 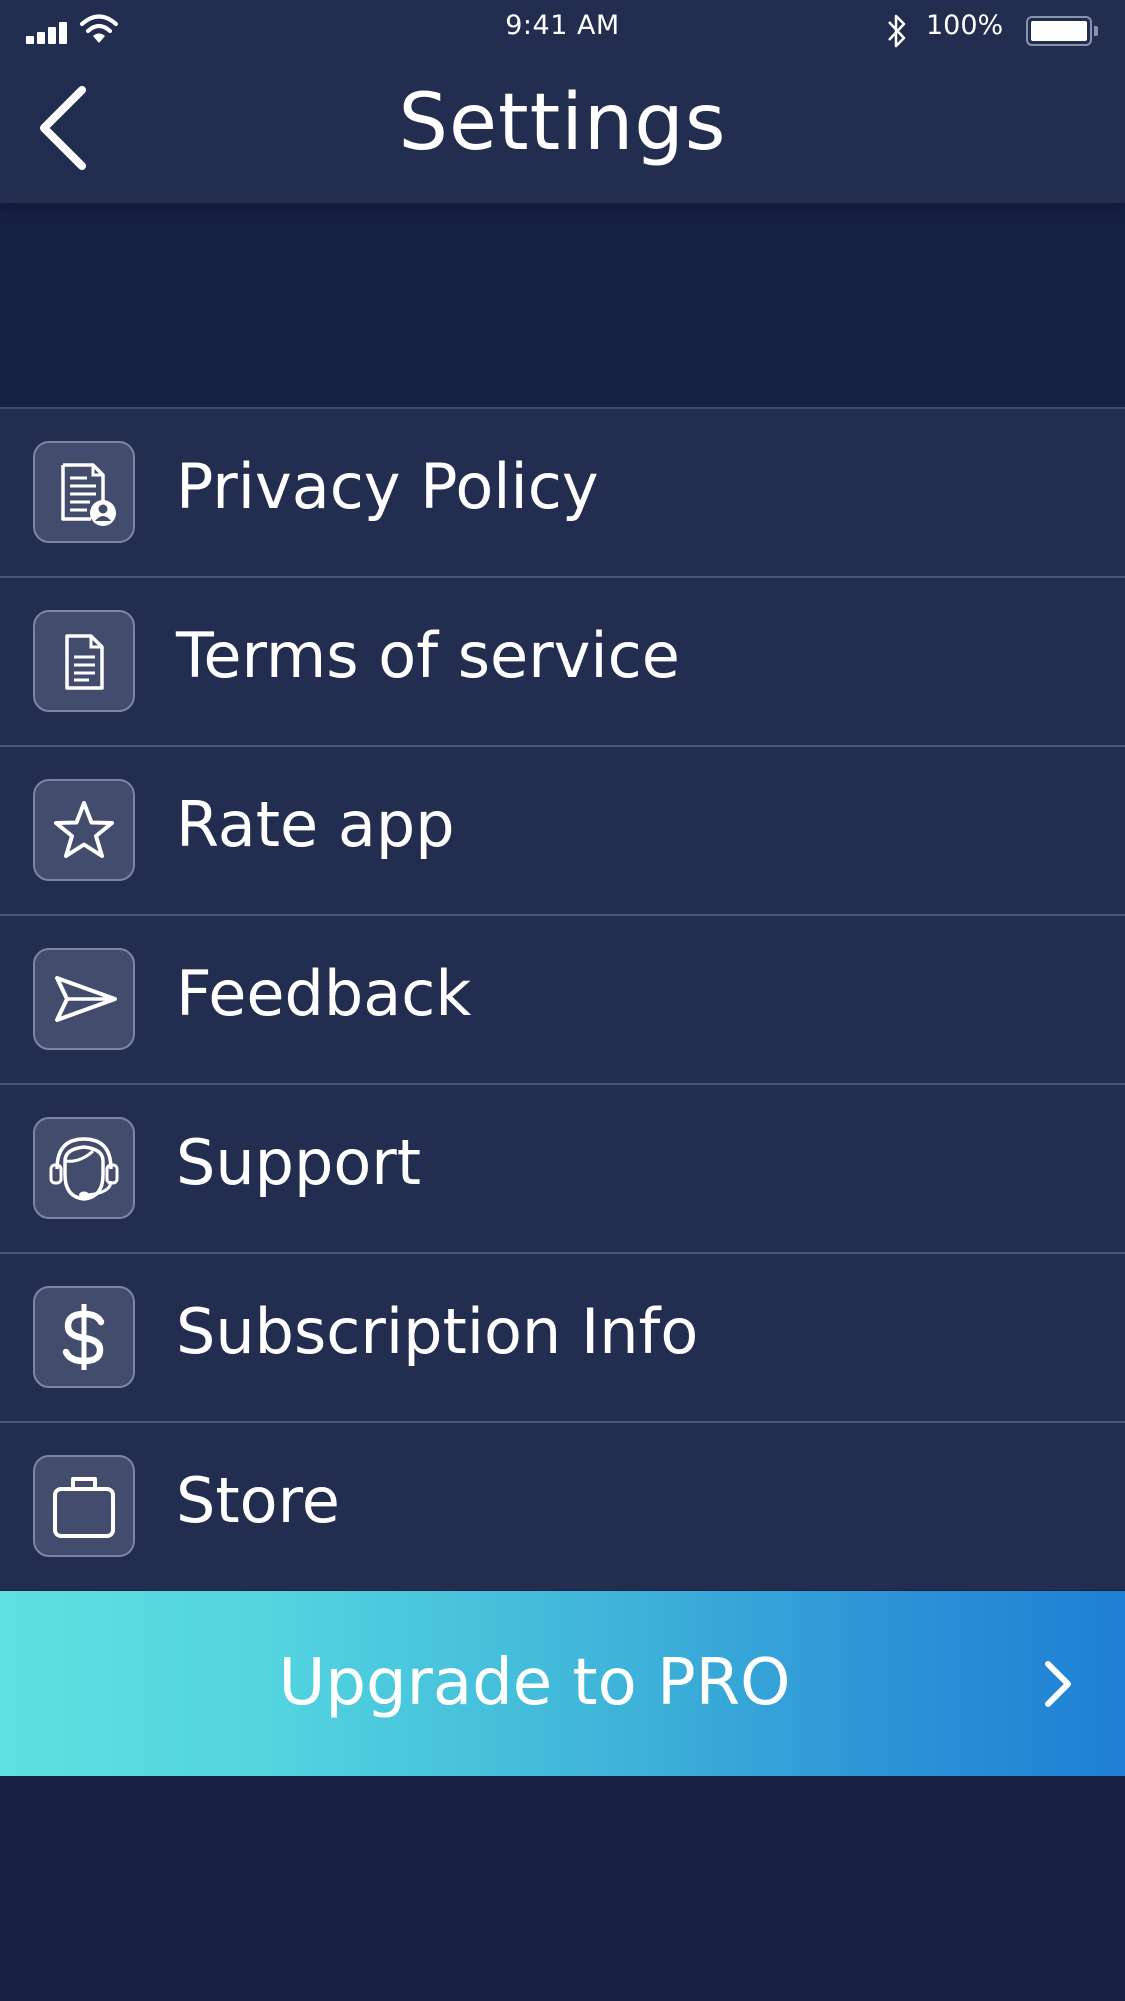 What do you see at coordinates (562, 305) in the screenshot?
I see `header-spacer` at bounding box center [562, 305].